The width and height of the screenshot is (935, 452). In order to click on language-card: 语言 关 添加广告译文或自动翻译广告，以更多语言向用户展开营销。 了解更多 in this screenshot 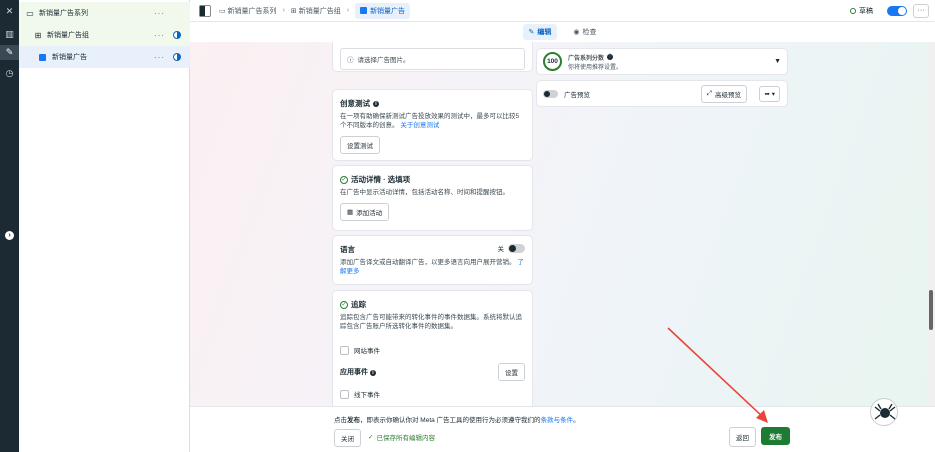, I will do `click(432, 260)`.